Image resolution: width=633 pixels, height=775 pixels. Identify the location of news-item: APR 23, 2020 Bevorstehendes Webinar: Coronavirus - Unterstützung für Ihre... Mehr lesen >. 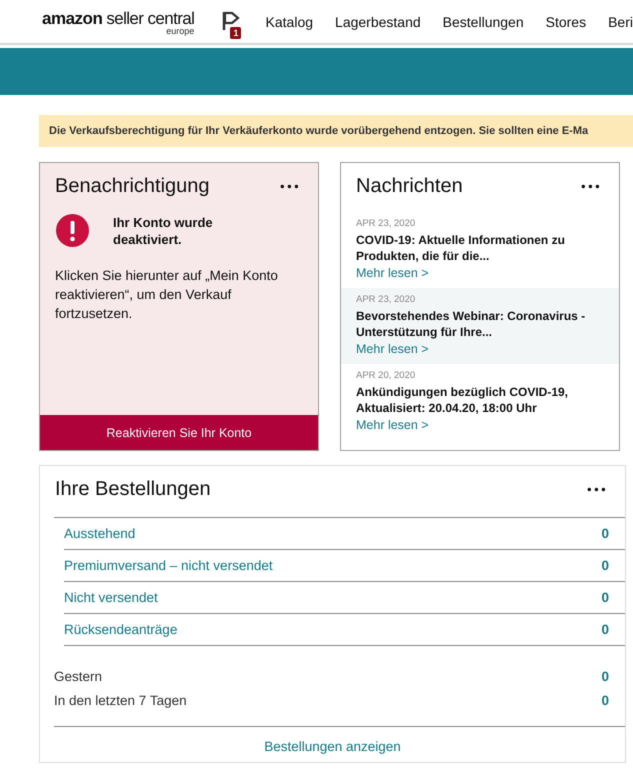
(480, 326).